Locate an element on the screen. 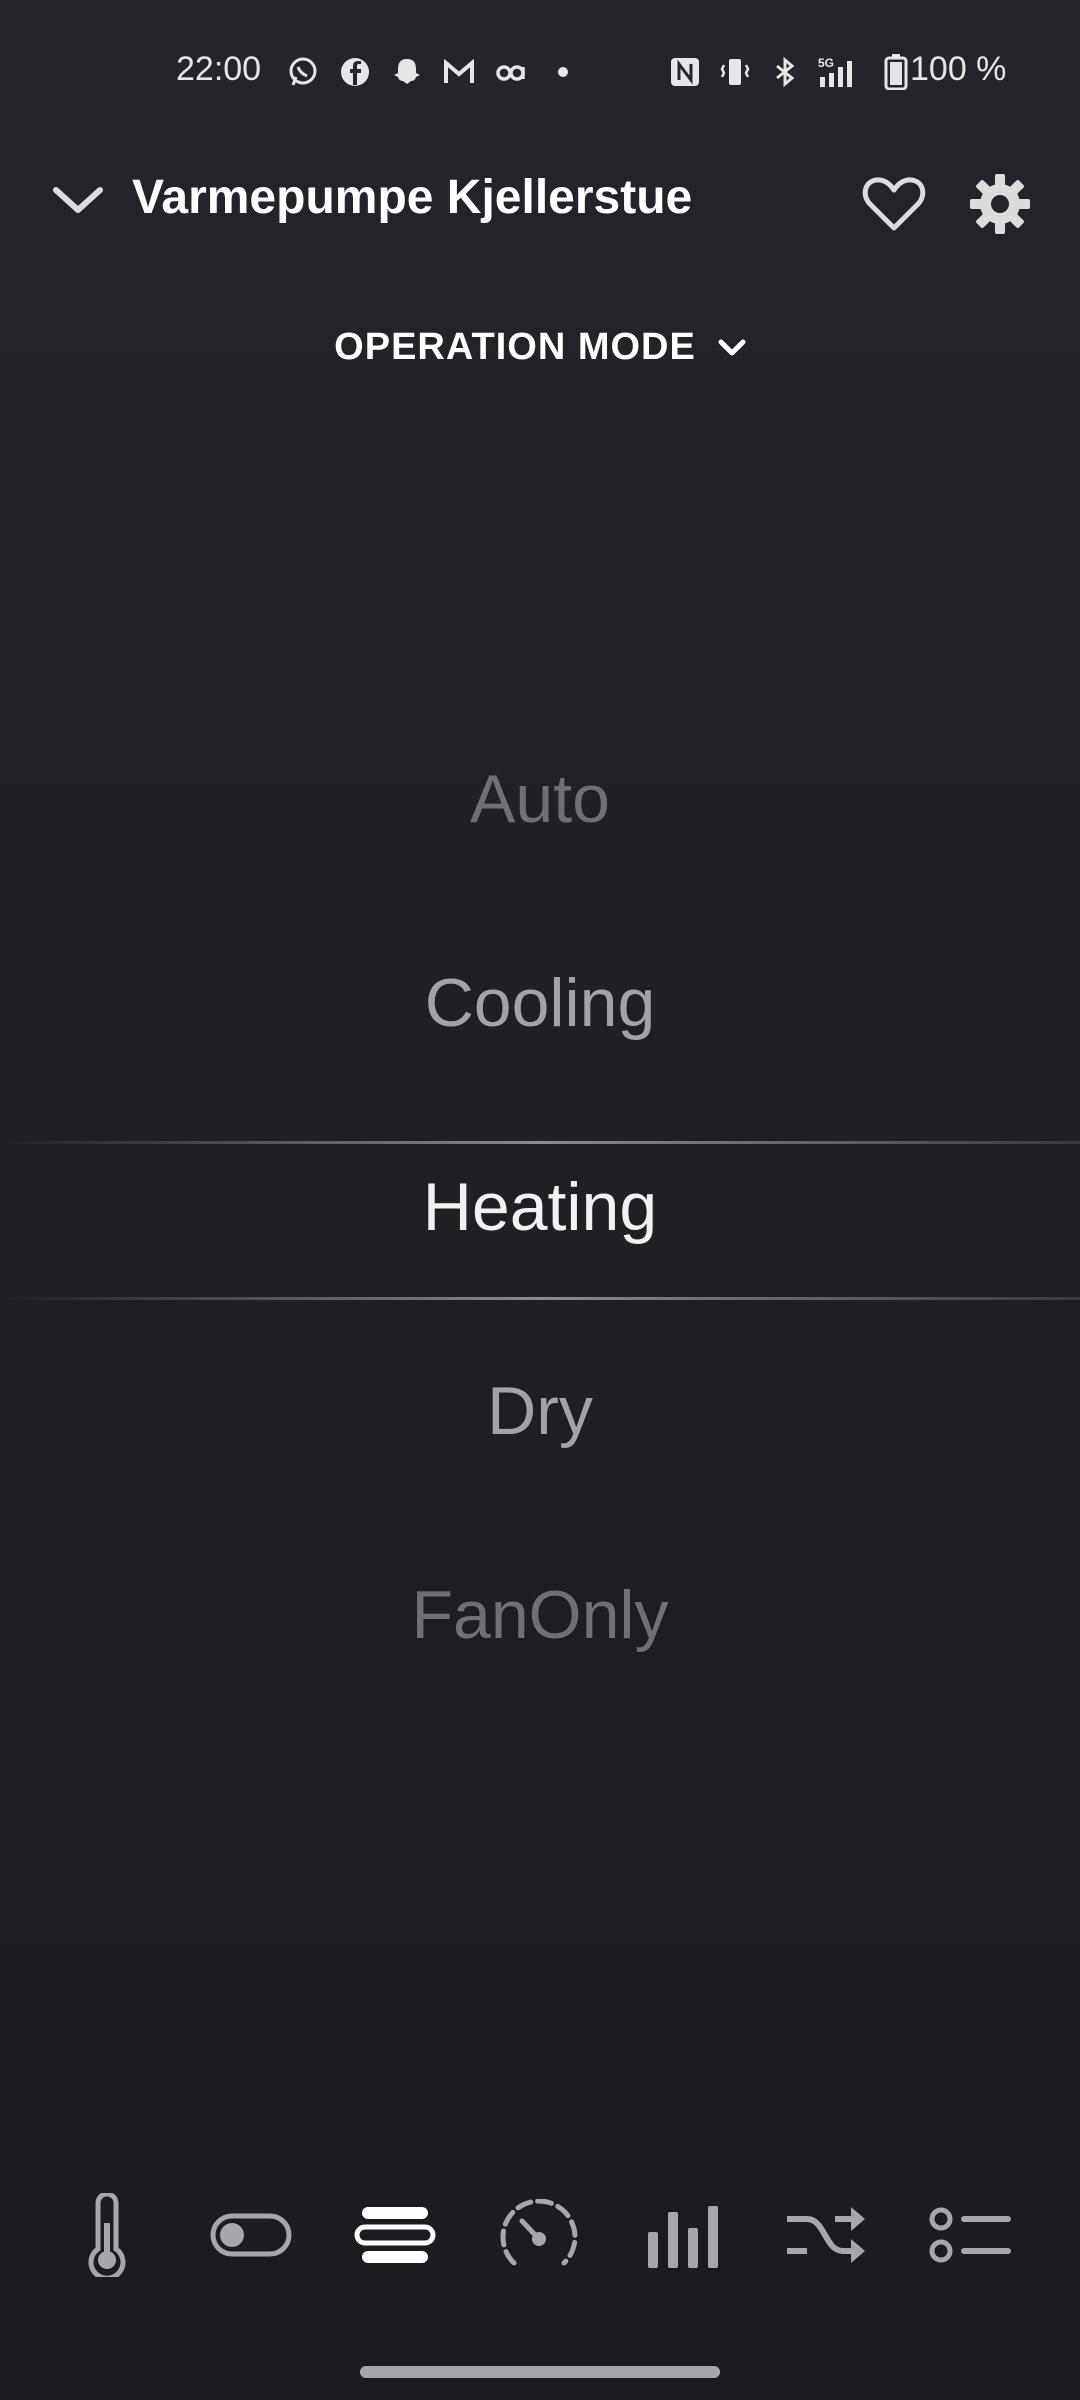  svg-text: 5G is located at coordinates (826, 63).